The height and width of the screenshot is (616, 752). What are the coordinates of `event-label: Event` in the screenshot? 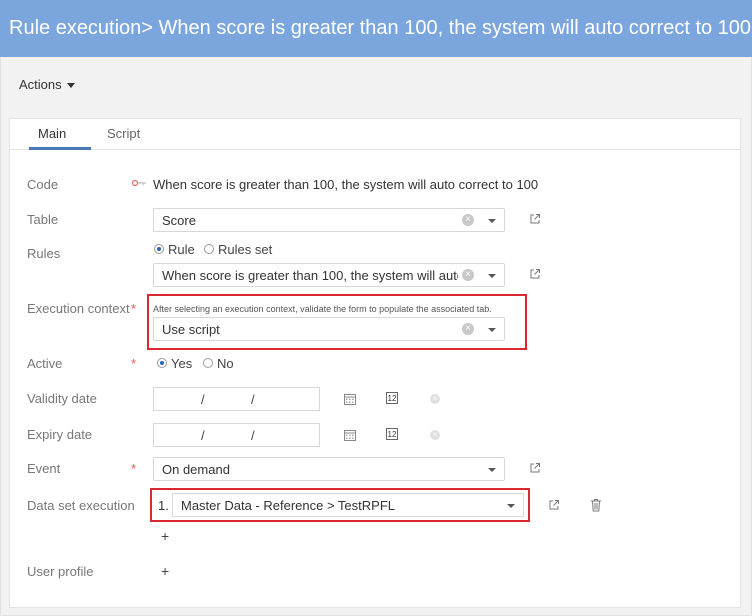 It's located at (44, 468).